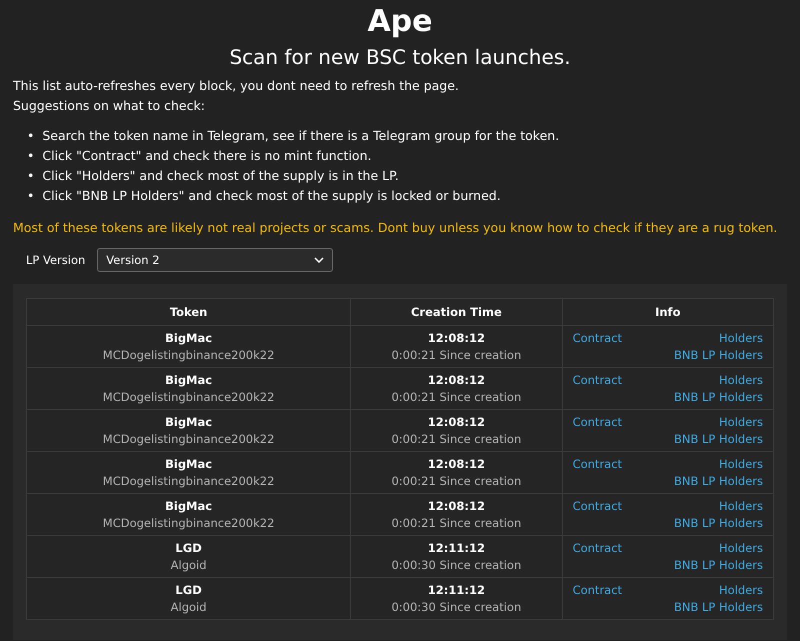 This screenshot has width=800, height=641. I want to click on column-header: Info, so click(668, 312).